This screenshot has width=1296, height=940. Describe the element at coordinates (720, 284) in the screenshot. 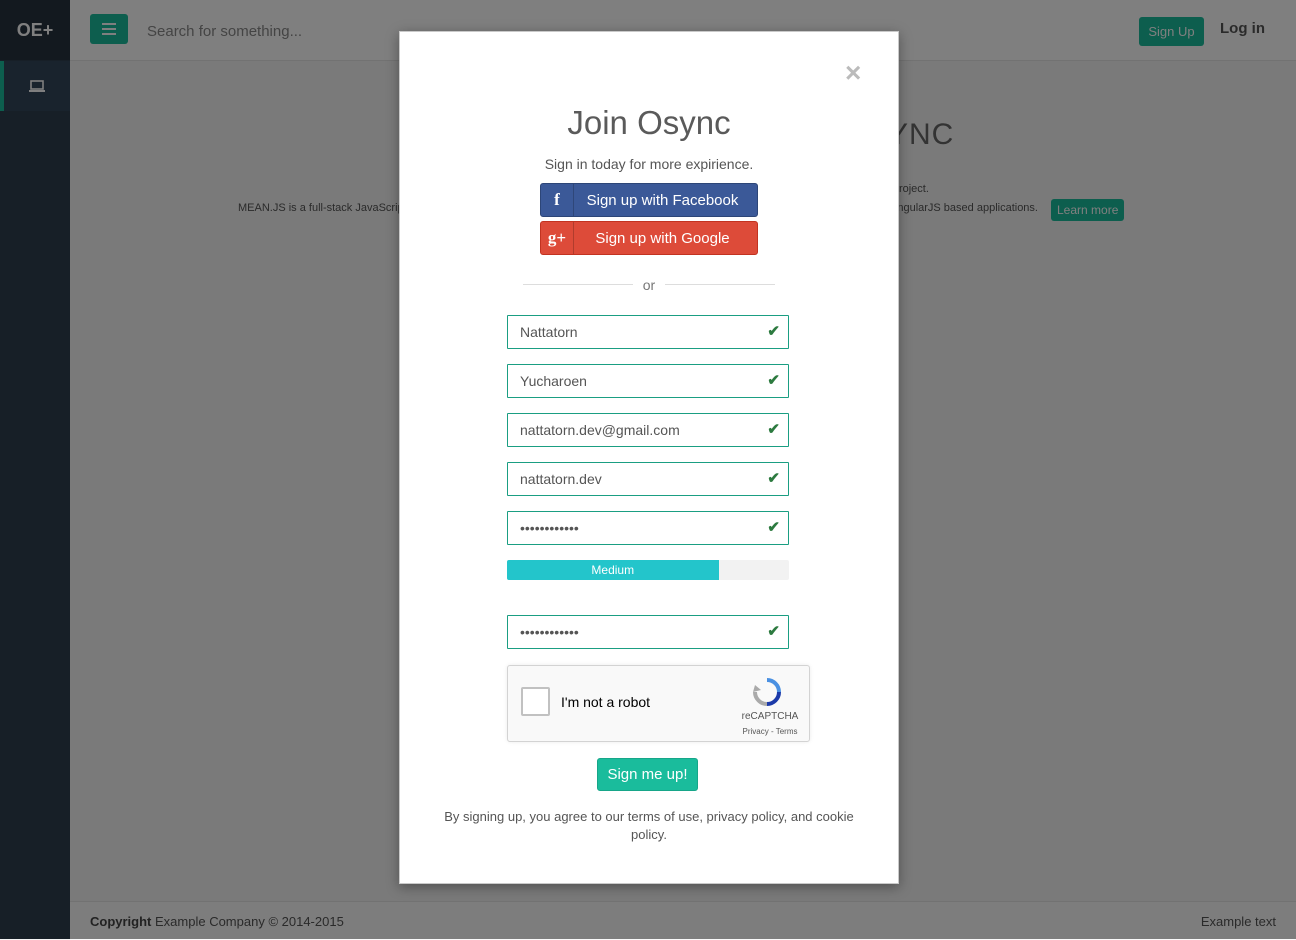

I see `divider-line` at that location.